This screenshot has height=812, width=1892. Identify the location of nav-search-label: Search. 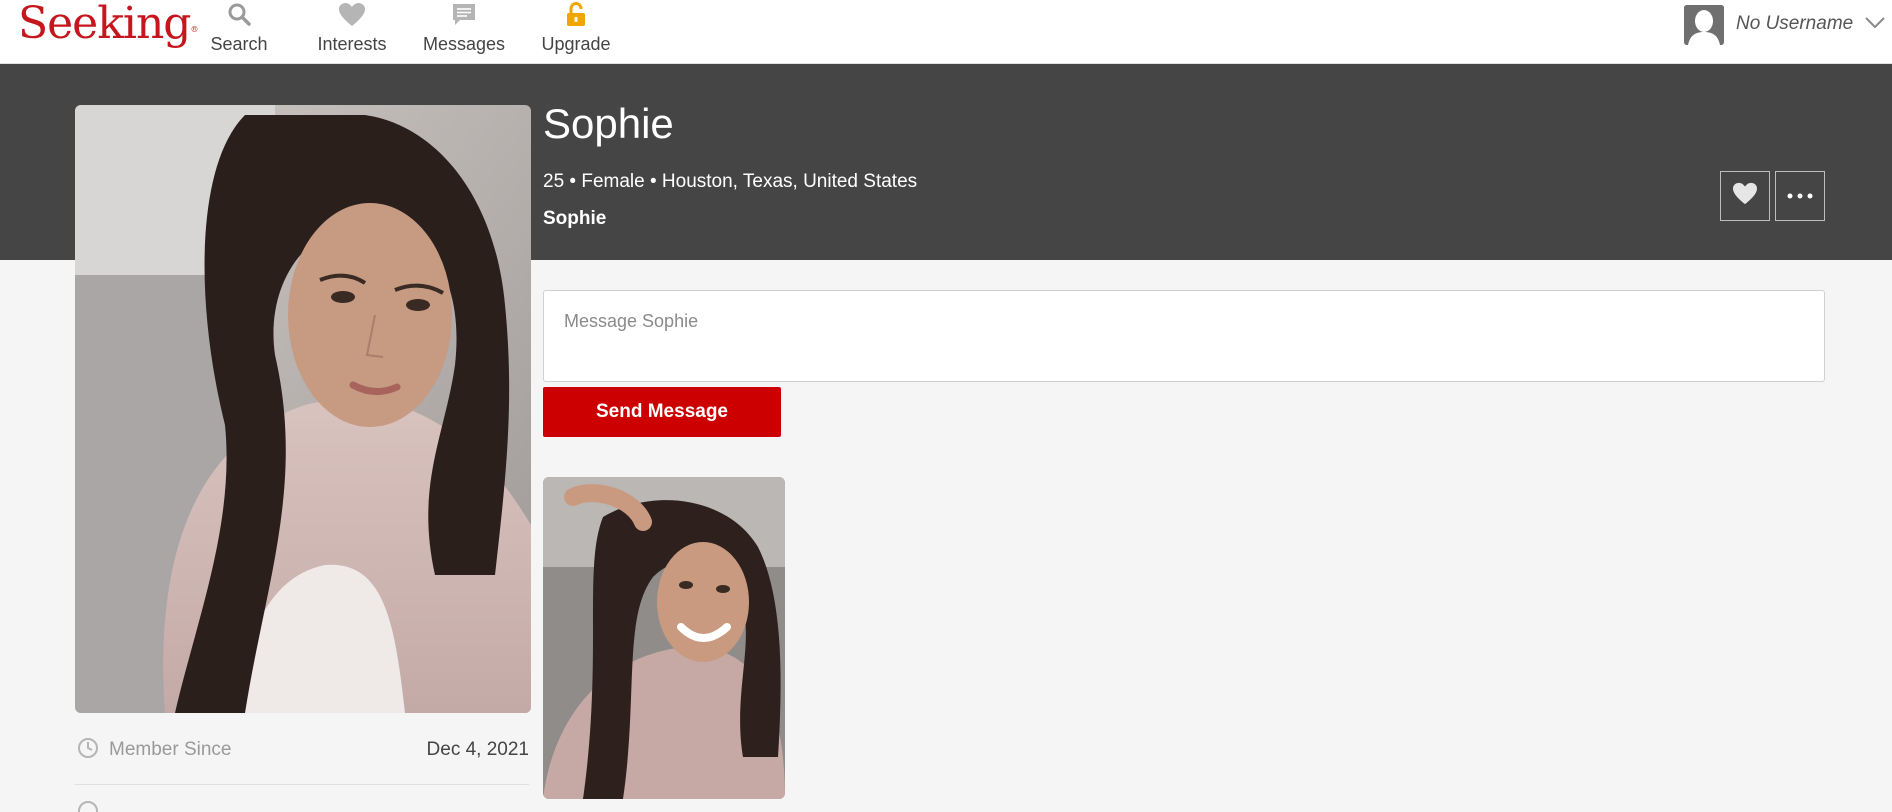
(239, 44).